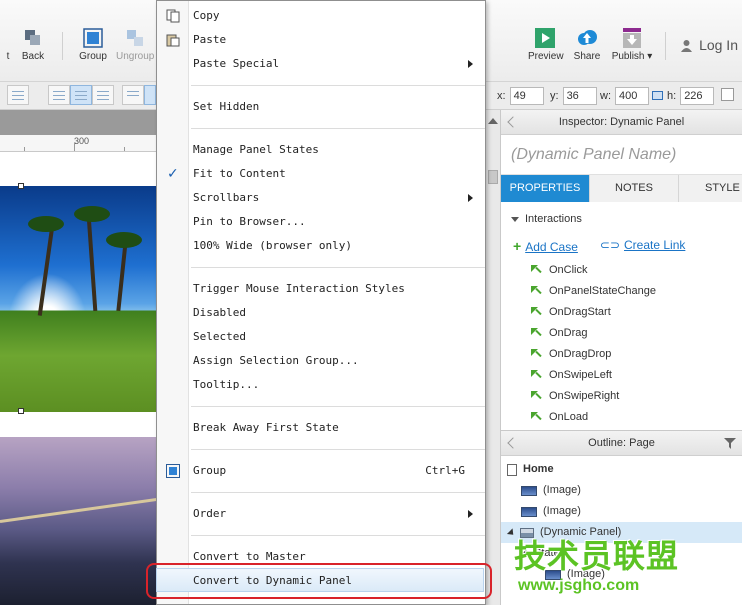  What do you see at coordinates (687, 45) in the screenshot?
I see `user-icon` at bounding box center [687, 45].